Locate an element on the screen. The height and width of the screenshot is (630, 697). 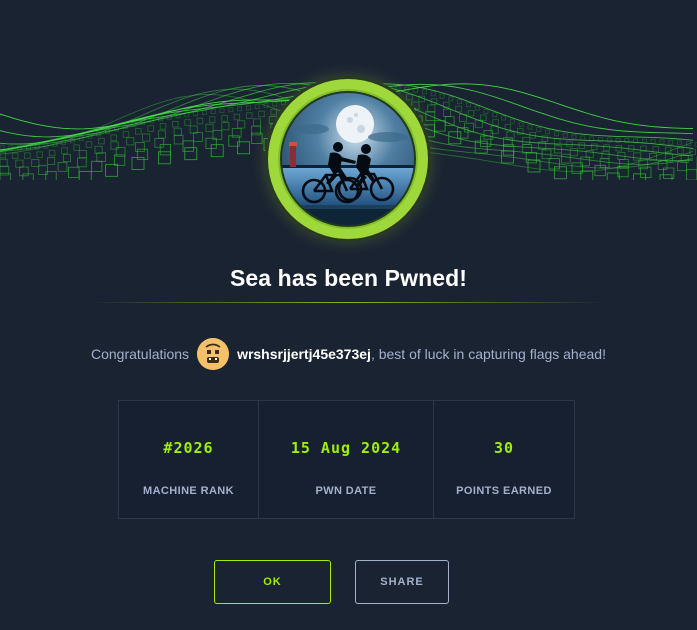
ok-button: OK is located at coordinates (272, 582).